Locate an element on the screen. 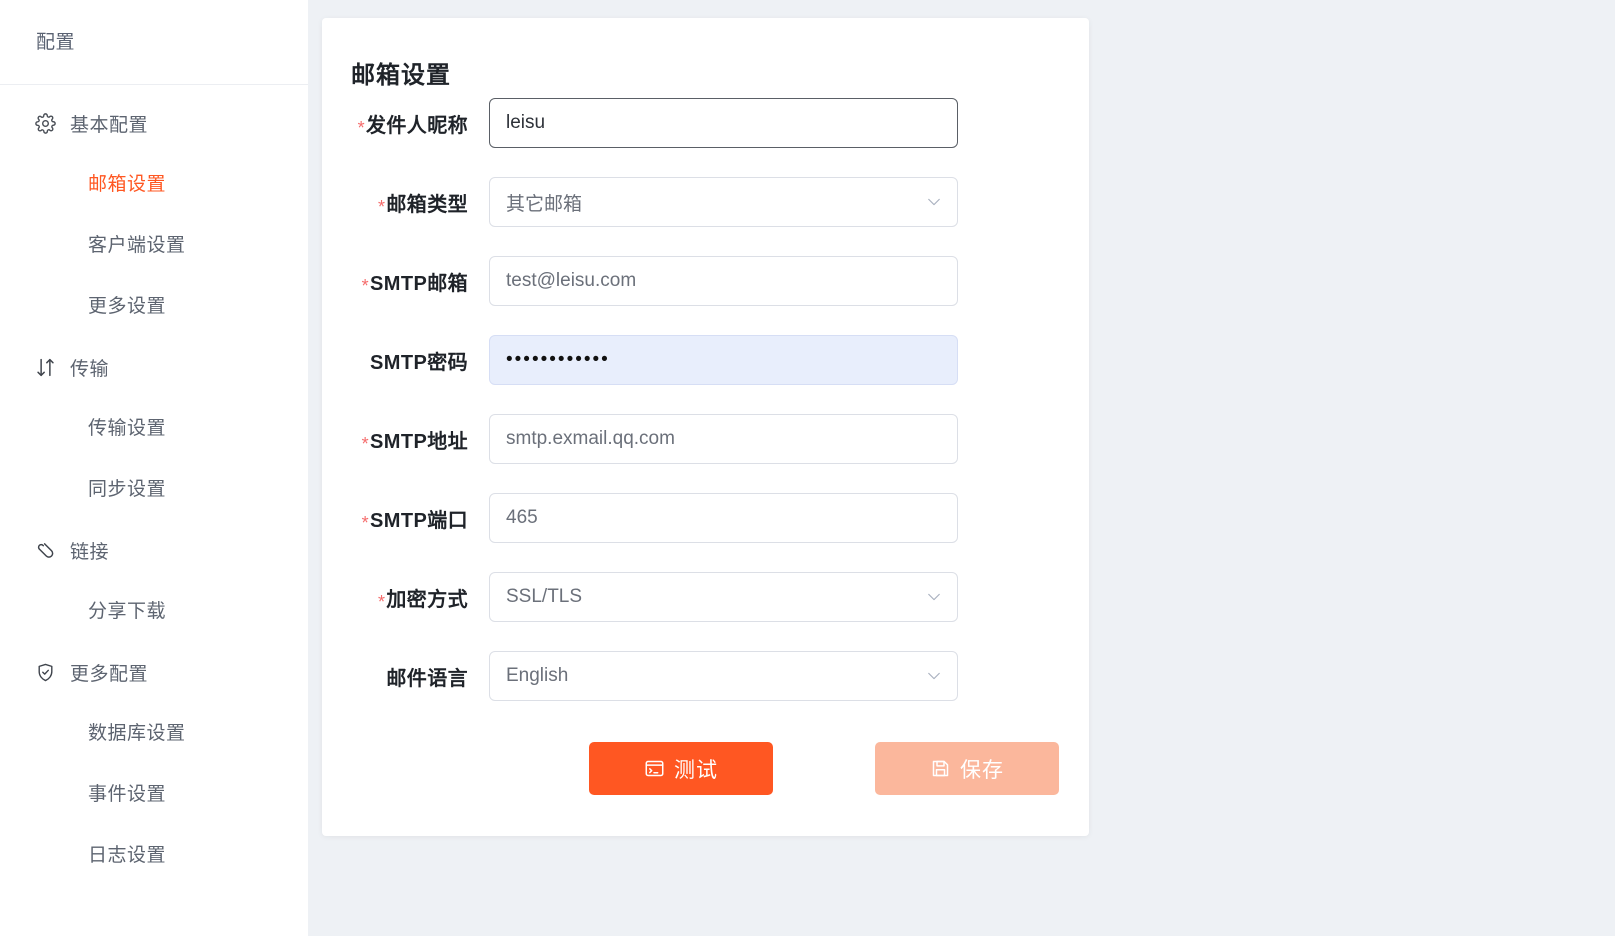  mail-language-select is located at coordinates (723, 676).